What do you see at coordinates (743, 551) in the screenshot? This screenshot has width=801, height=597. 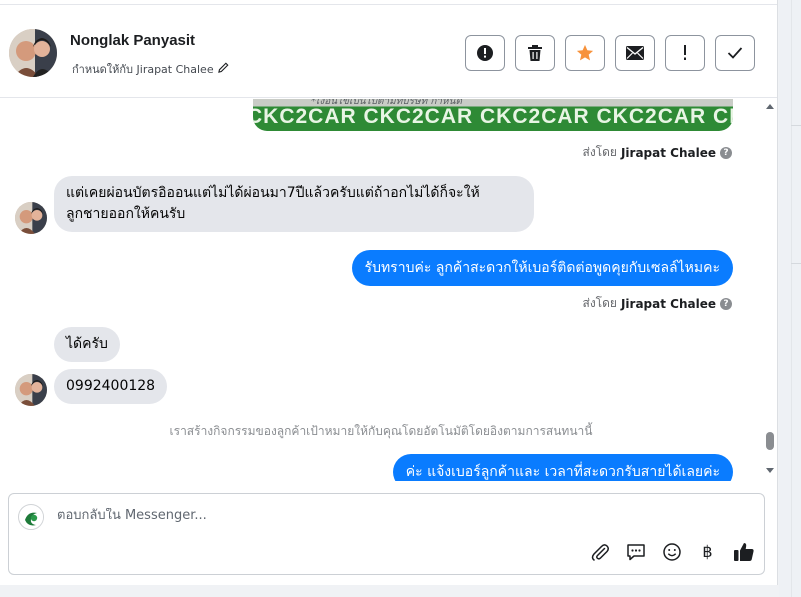 I see `thumbs-up-icon` at bounding box center [743, 551].